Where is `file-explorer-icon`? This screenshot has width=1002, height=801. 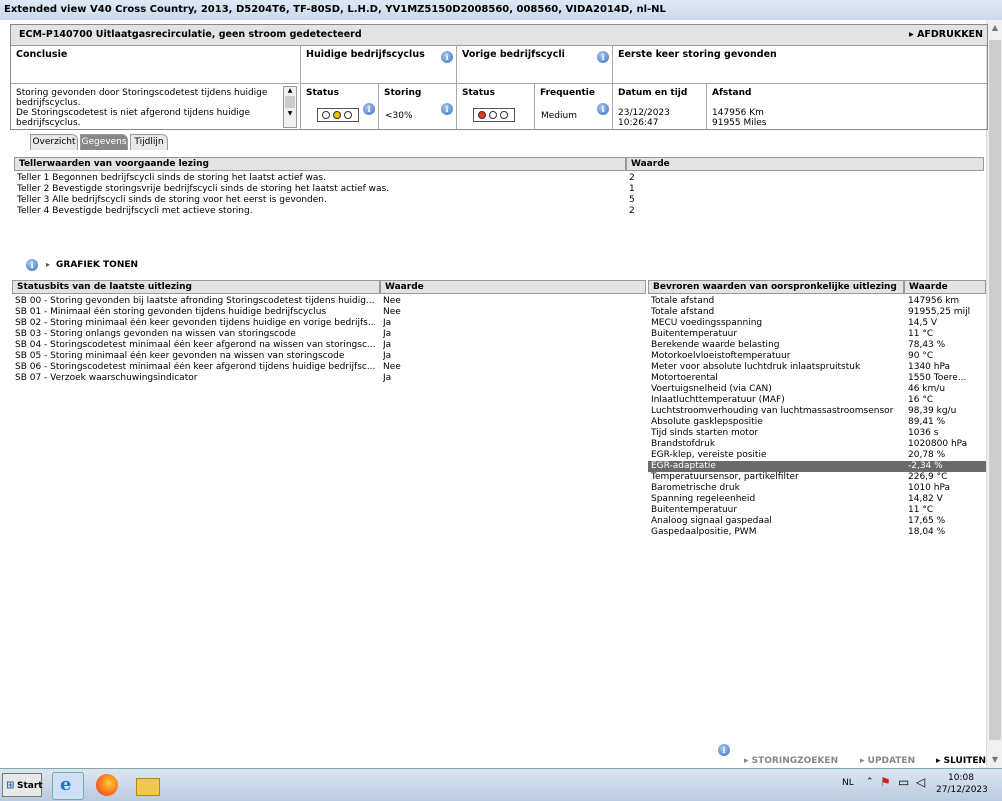 file-explorer-icon is located at coordinates (147, 785).